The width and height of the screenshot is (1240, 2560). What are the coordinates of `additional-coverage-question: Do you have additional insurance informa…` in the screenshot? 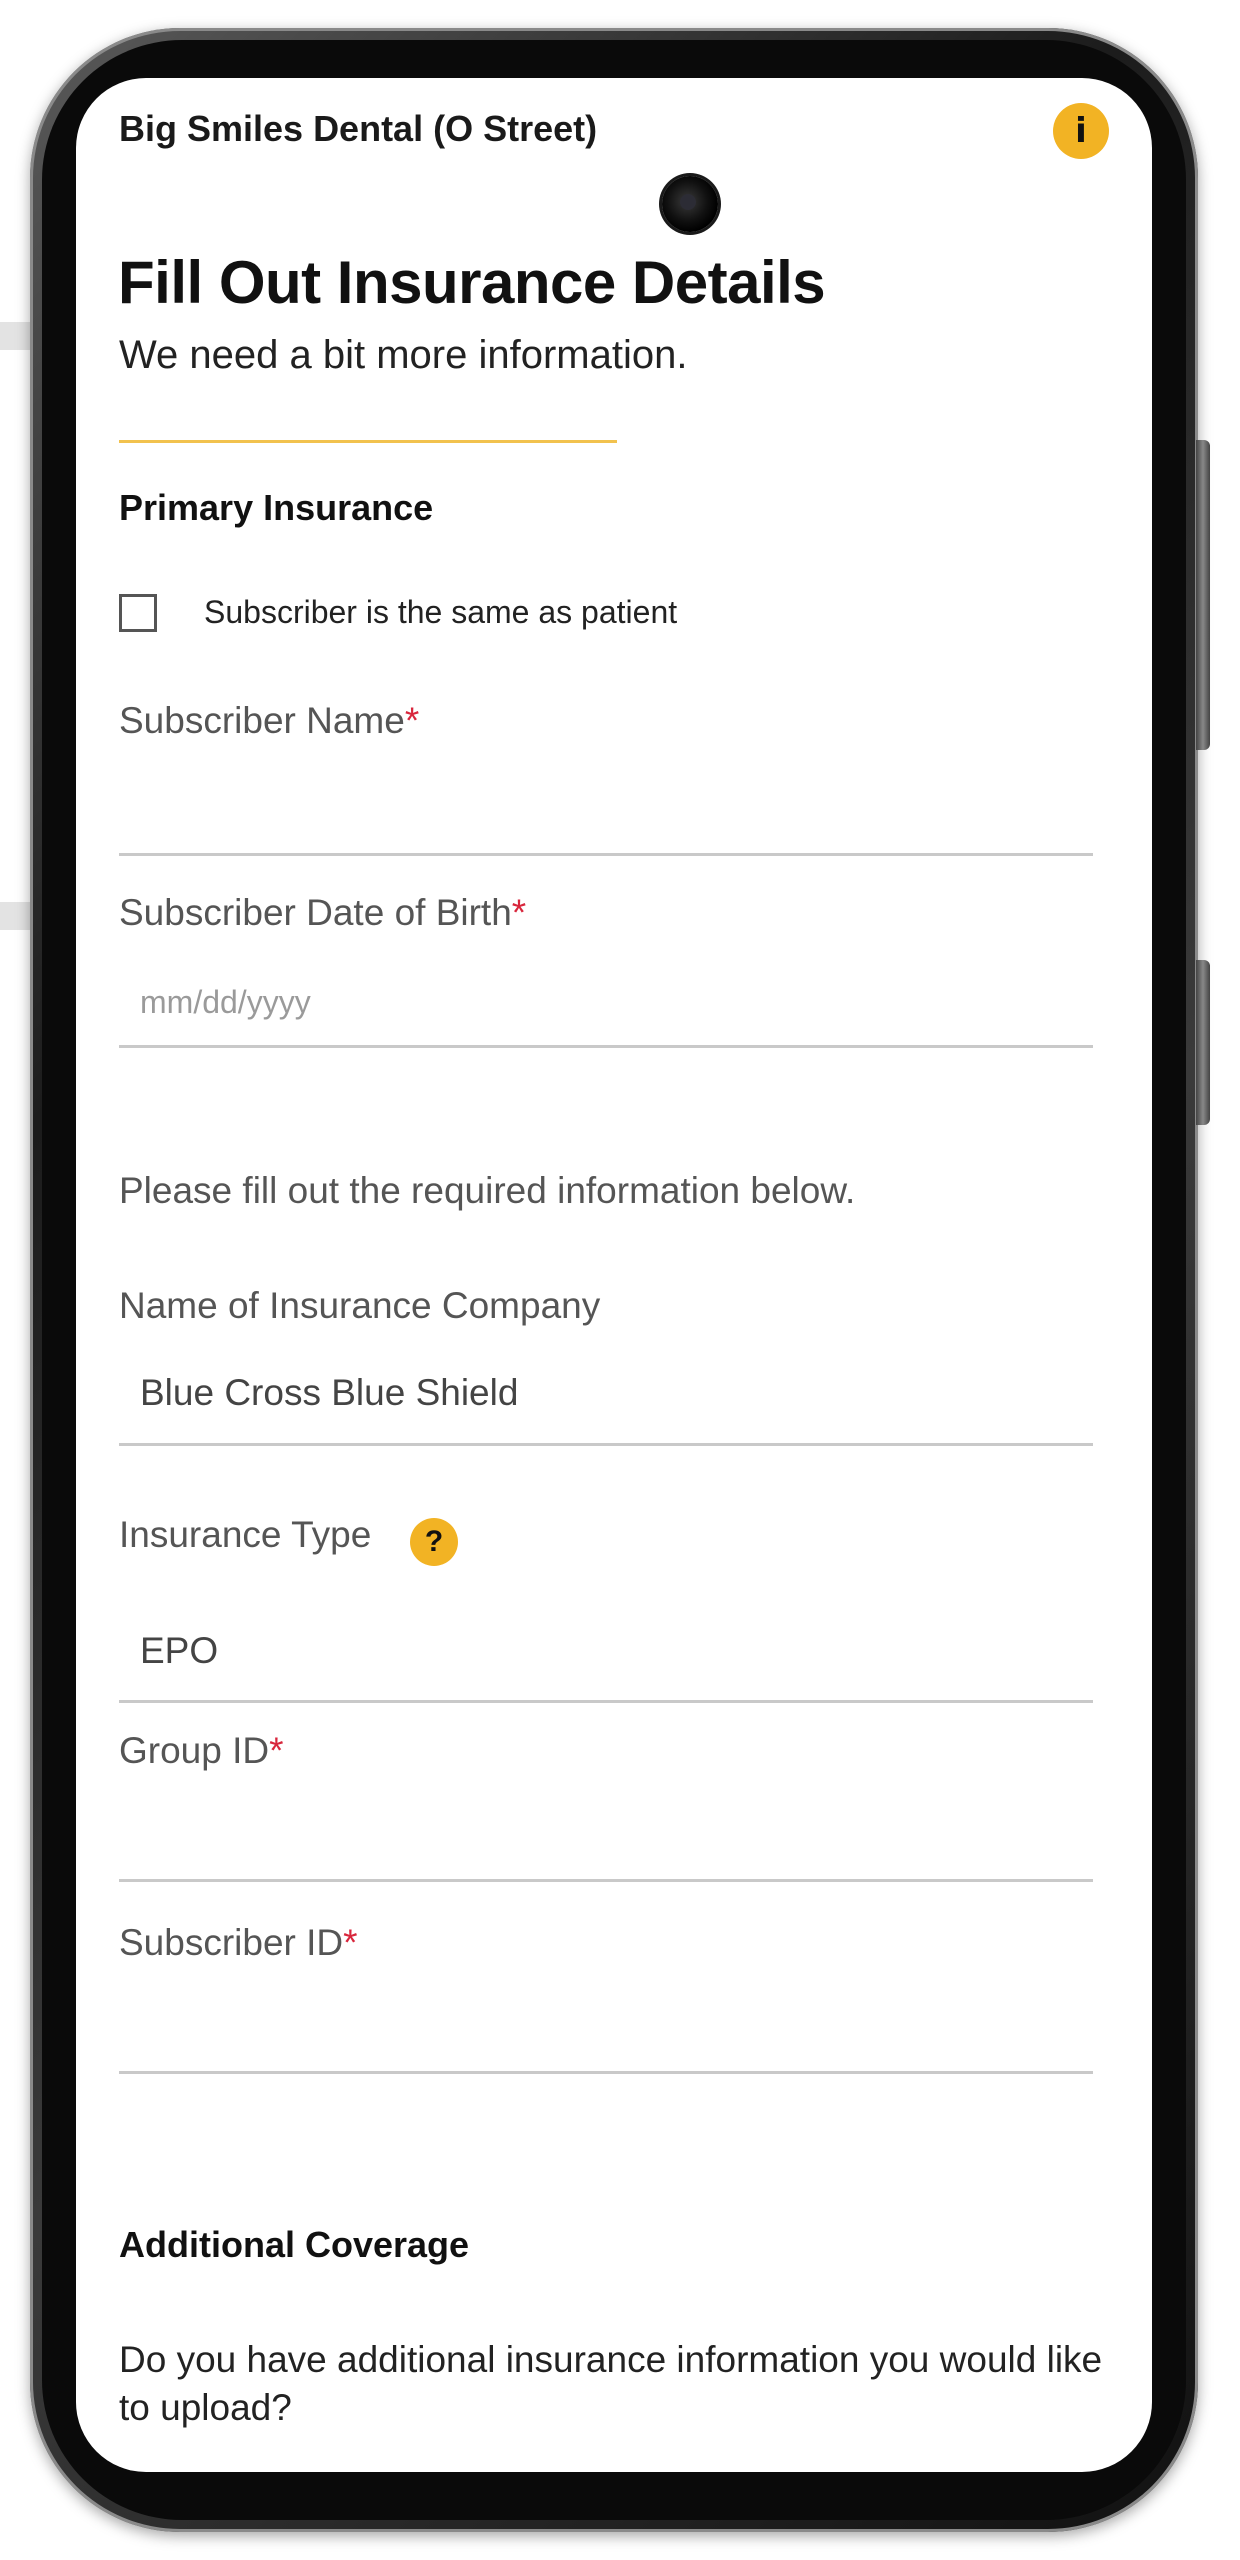 It's located at (611, 2383).